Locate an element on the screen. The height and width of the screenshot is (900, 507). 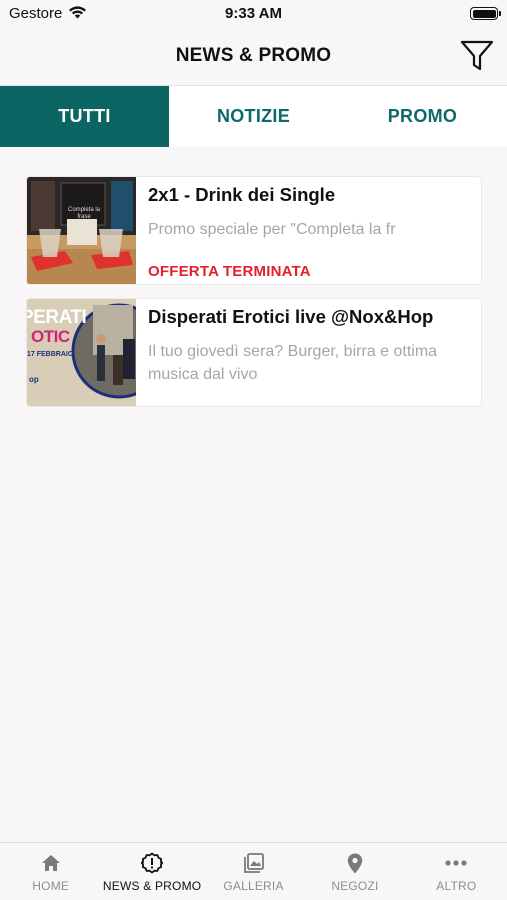
segment-tabs: TUTTI NOTIZIE PROMO is located at coordinates (253, 116).